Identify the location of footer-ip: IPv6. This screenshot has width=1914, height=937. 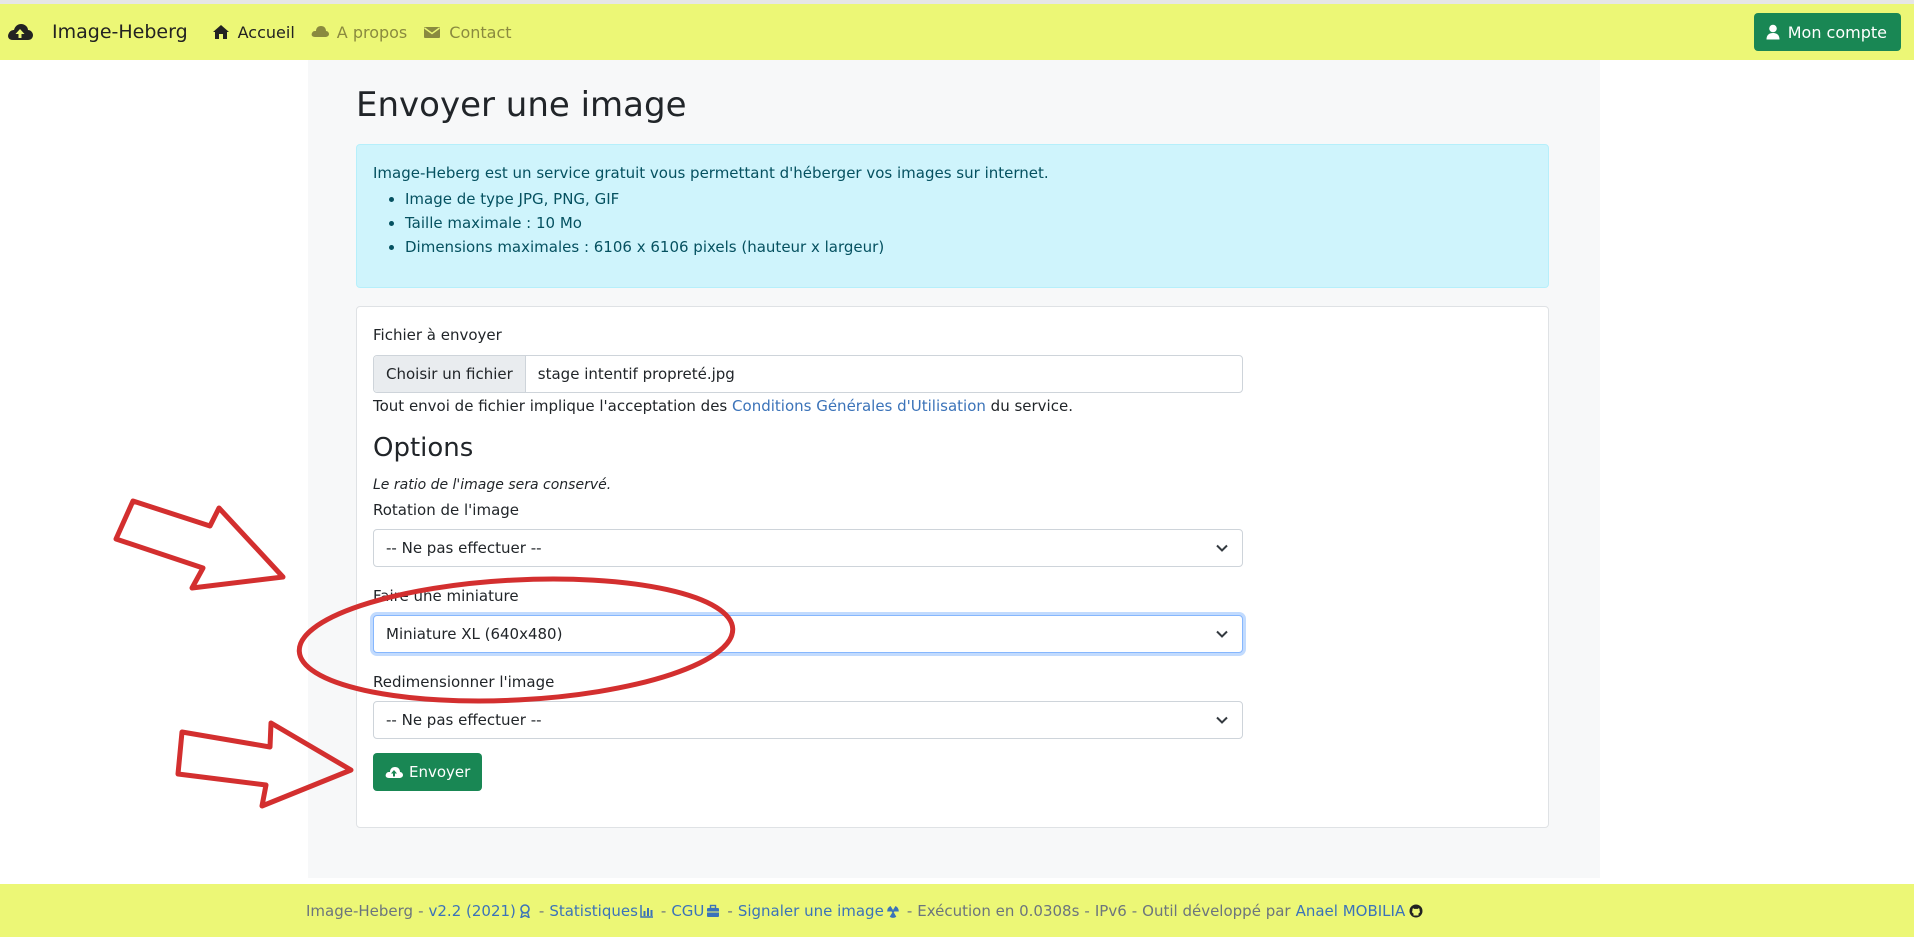
(1110, 910).